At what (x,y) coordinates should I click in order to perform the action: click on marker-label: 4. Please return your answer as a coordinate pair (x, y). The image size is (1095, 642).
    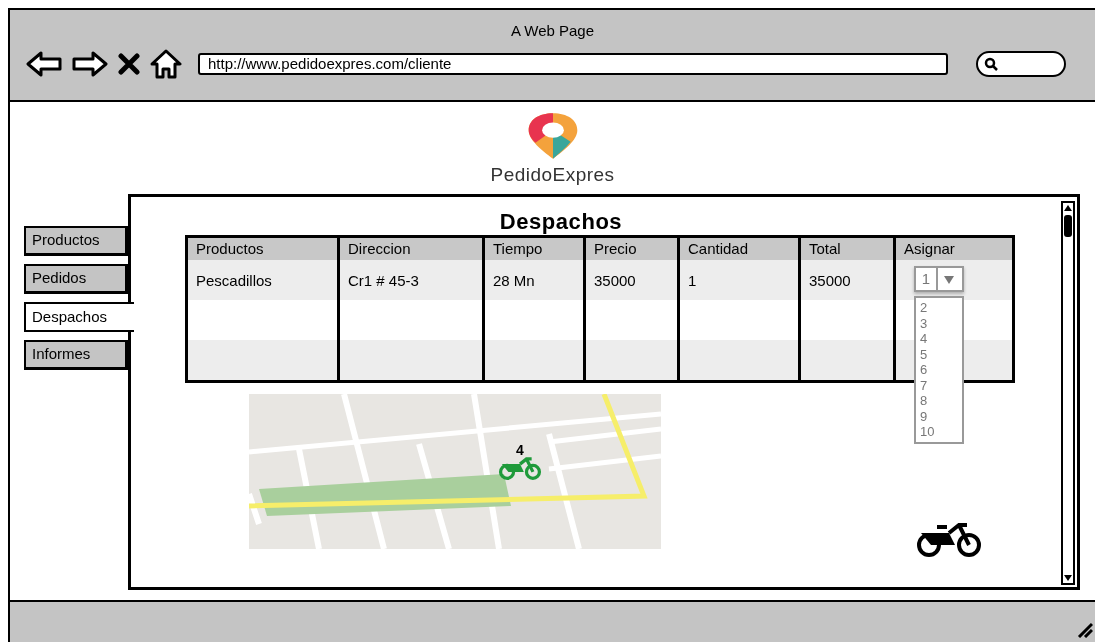
    Looking at the image, I should click on (520, 450).